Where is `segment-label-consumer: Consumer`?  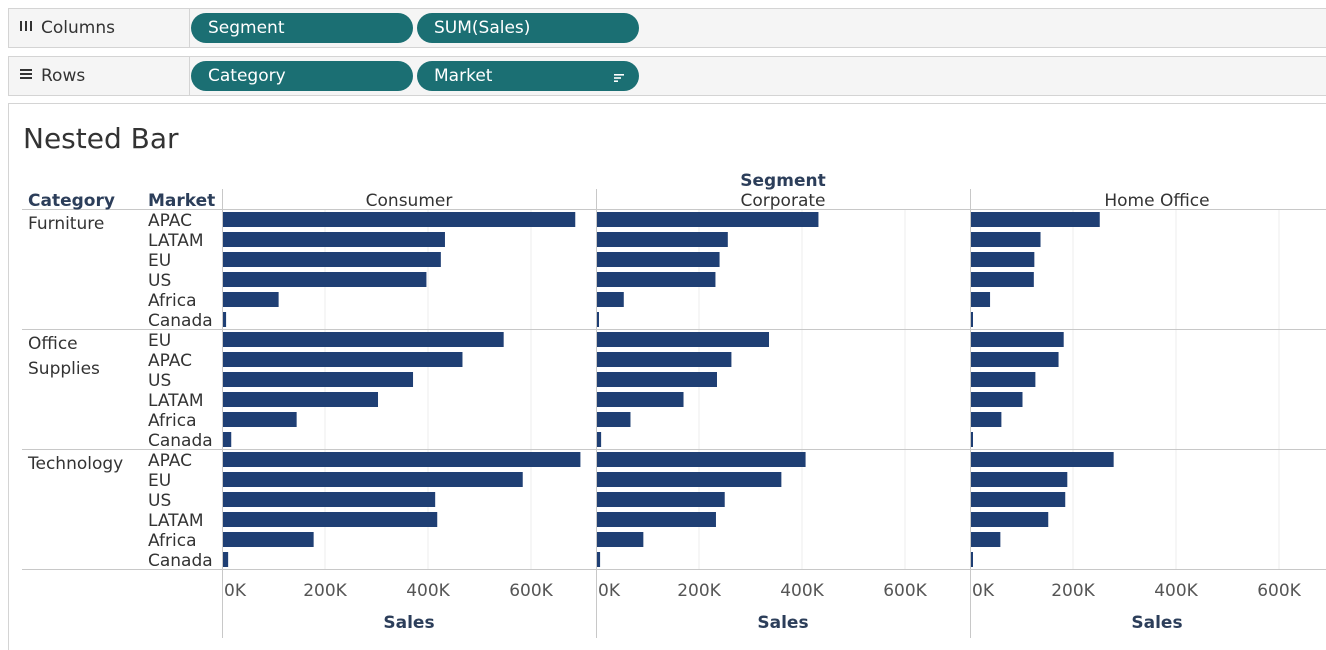 segment-label-consumer: Consumer is located at coordinates (409, 201).